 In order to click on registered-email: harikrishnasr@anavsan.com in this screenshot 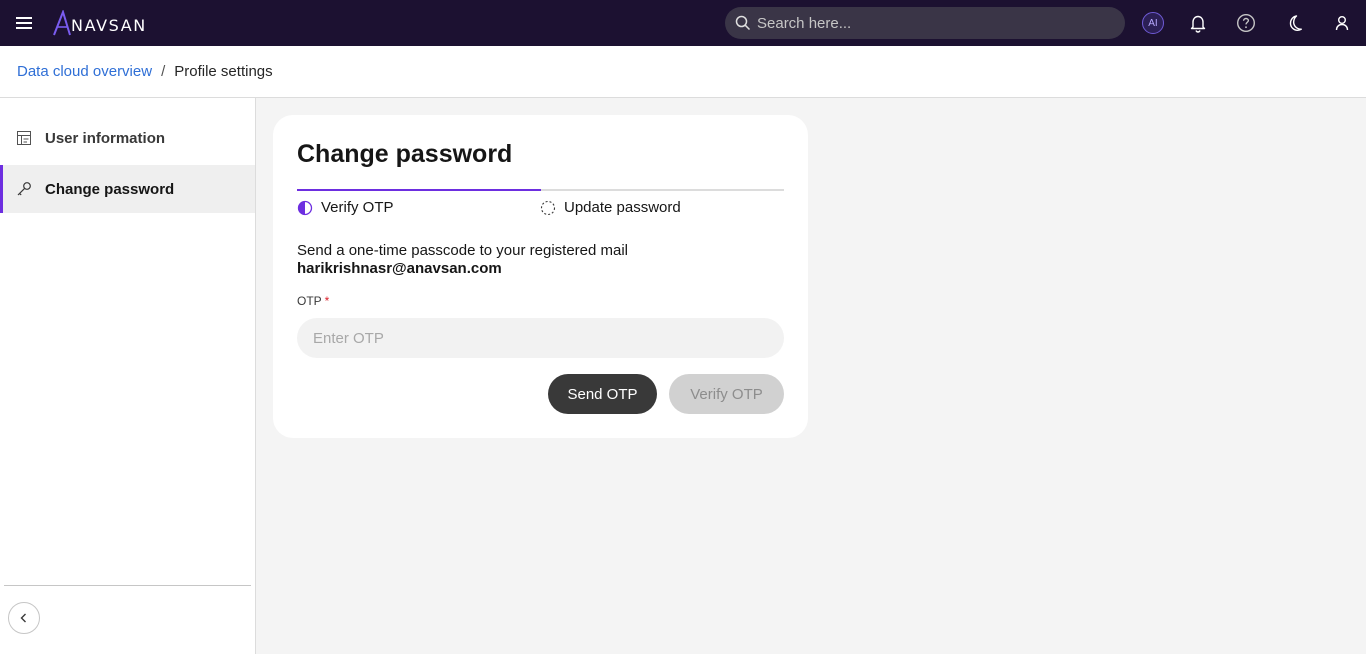, I will do `click(399, 268)`.